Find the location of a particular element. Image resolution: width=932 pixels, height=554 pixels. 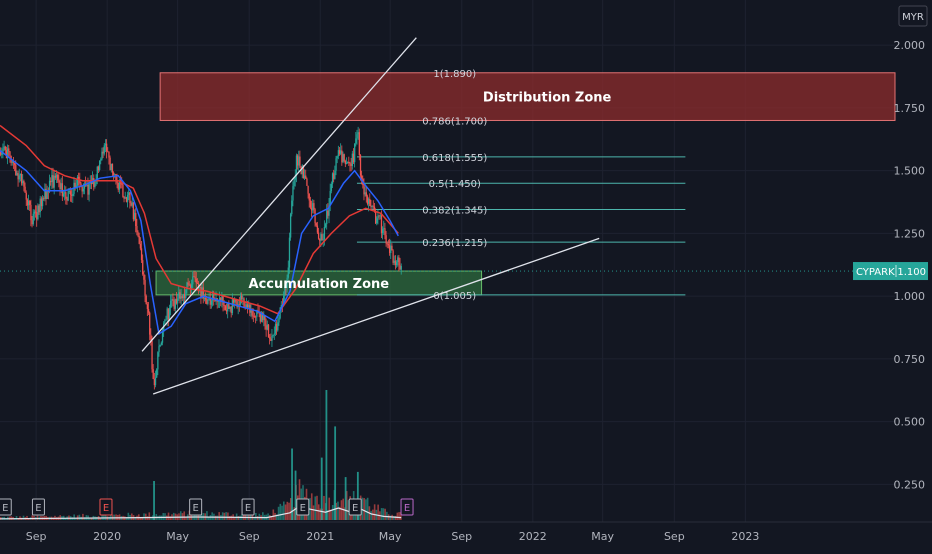

time-tick-label: 2023 is located at coordinates (745, 536).